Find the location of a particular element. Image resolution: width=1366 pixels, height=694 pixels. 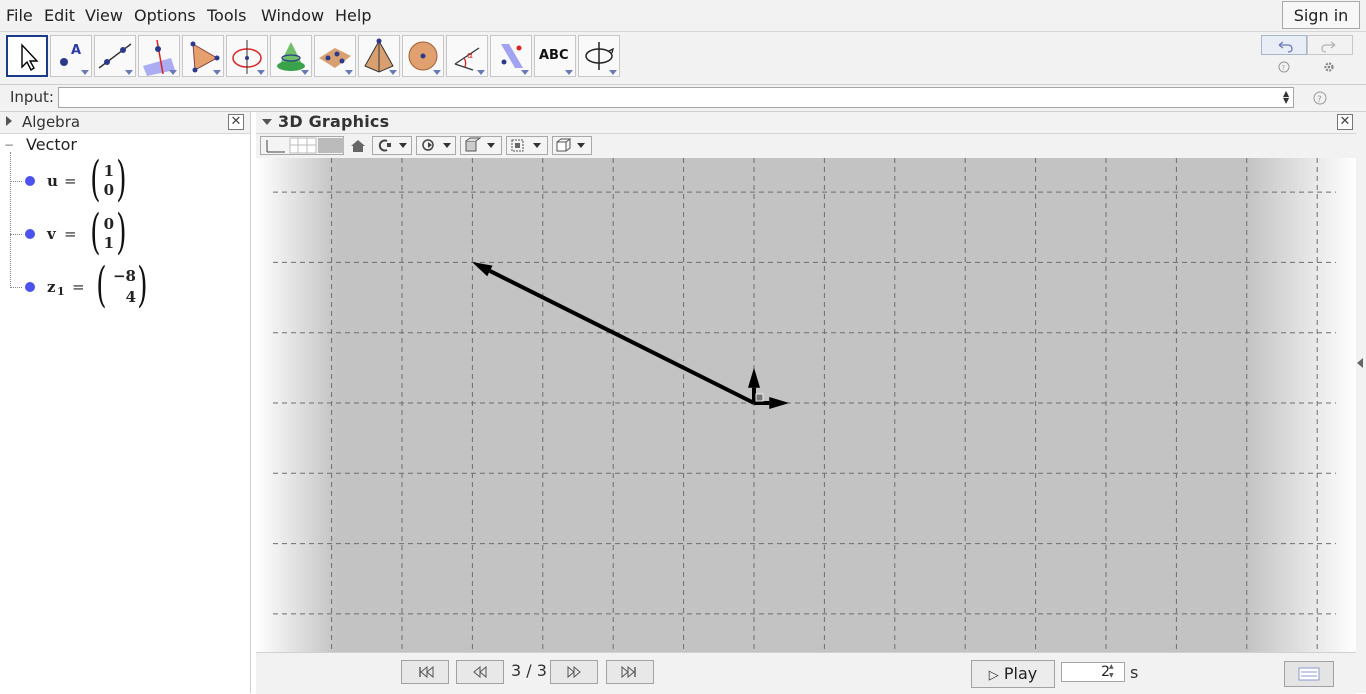

speed-stepper-icon: ▲ ▼ is located at coordinates (1111, 671).